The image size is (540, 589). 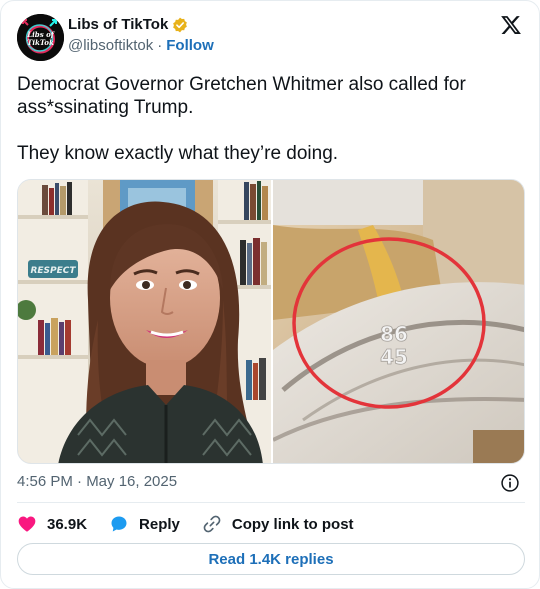 I want to click on heart-icon, so click(x=27, y=524).